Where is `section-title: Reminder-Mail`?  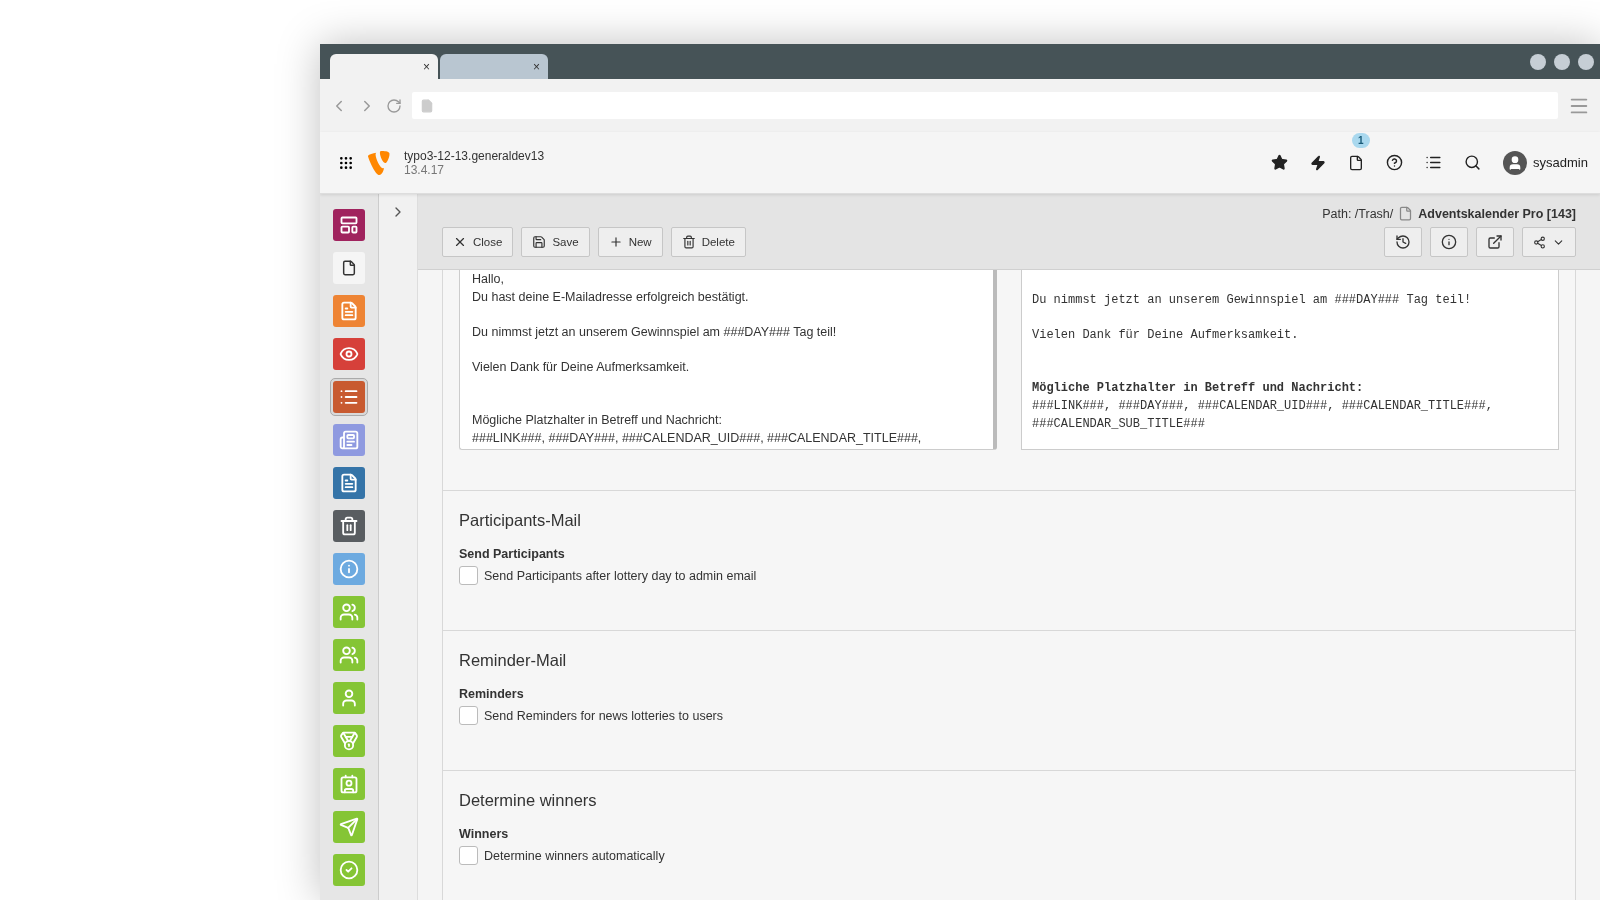
section-title: Reminder-Mail is located at coordinates (513, 660).